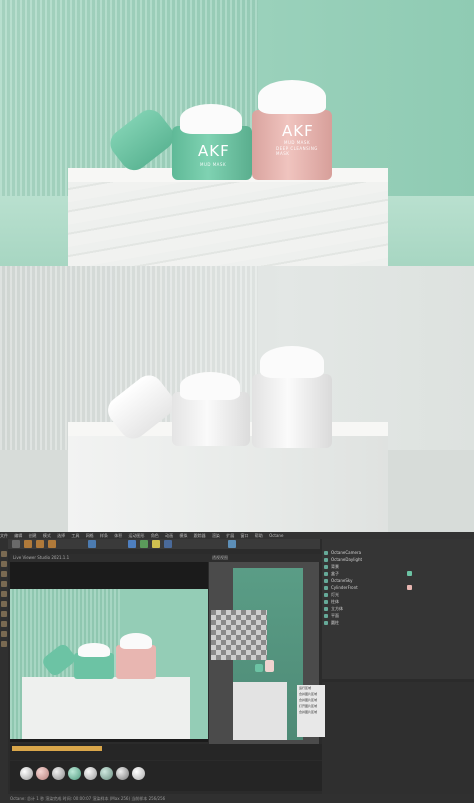  I want to click on menu-item: Octane, so click(276, 535).